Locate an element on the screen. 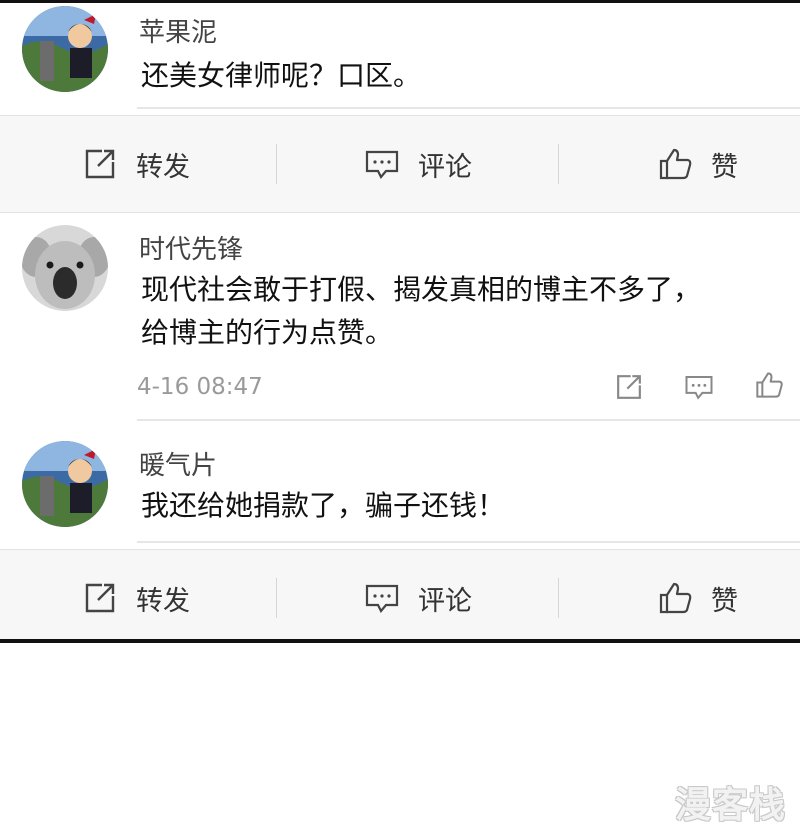  comment-text: 我还给她捐款了，骗子还钱！ is located at coordinates (323, 505).